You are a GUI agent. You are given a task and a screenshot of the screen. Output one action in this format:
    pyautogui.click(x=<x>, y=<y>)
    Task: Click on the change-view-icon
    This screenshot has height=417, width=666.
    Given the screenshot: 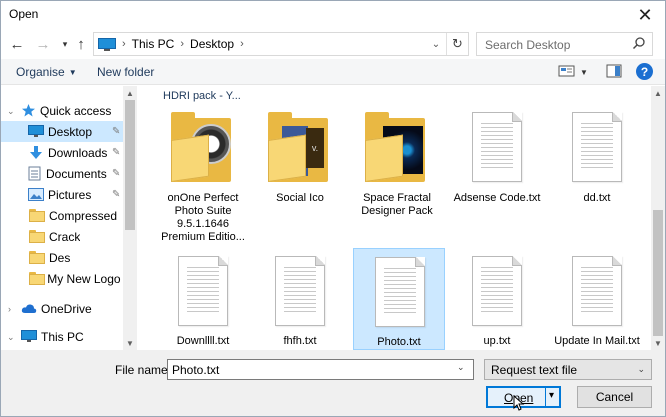 What is the action you would take?
    pyautogui.click(x=567, y=71)
    